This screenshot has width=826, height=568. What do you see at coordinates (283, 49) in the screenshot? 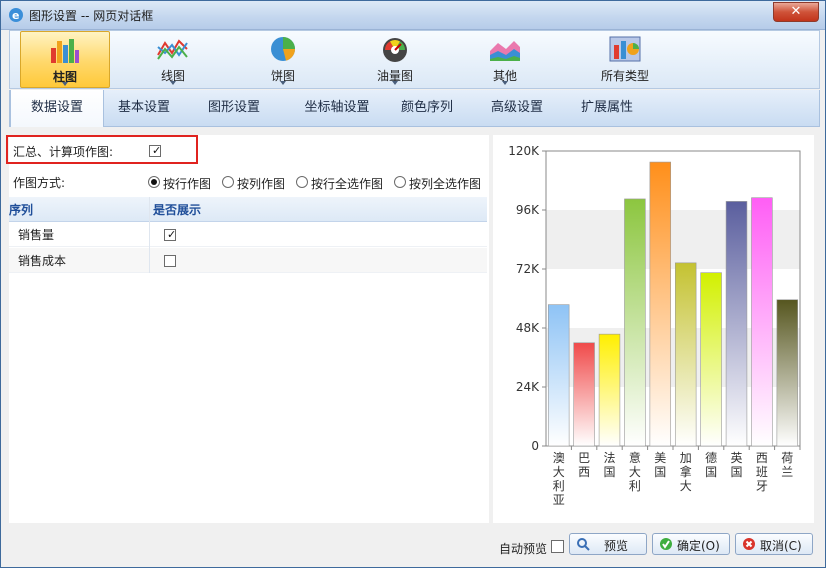
I see `pie-chart-icon` at bounding box center [283, 49].